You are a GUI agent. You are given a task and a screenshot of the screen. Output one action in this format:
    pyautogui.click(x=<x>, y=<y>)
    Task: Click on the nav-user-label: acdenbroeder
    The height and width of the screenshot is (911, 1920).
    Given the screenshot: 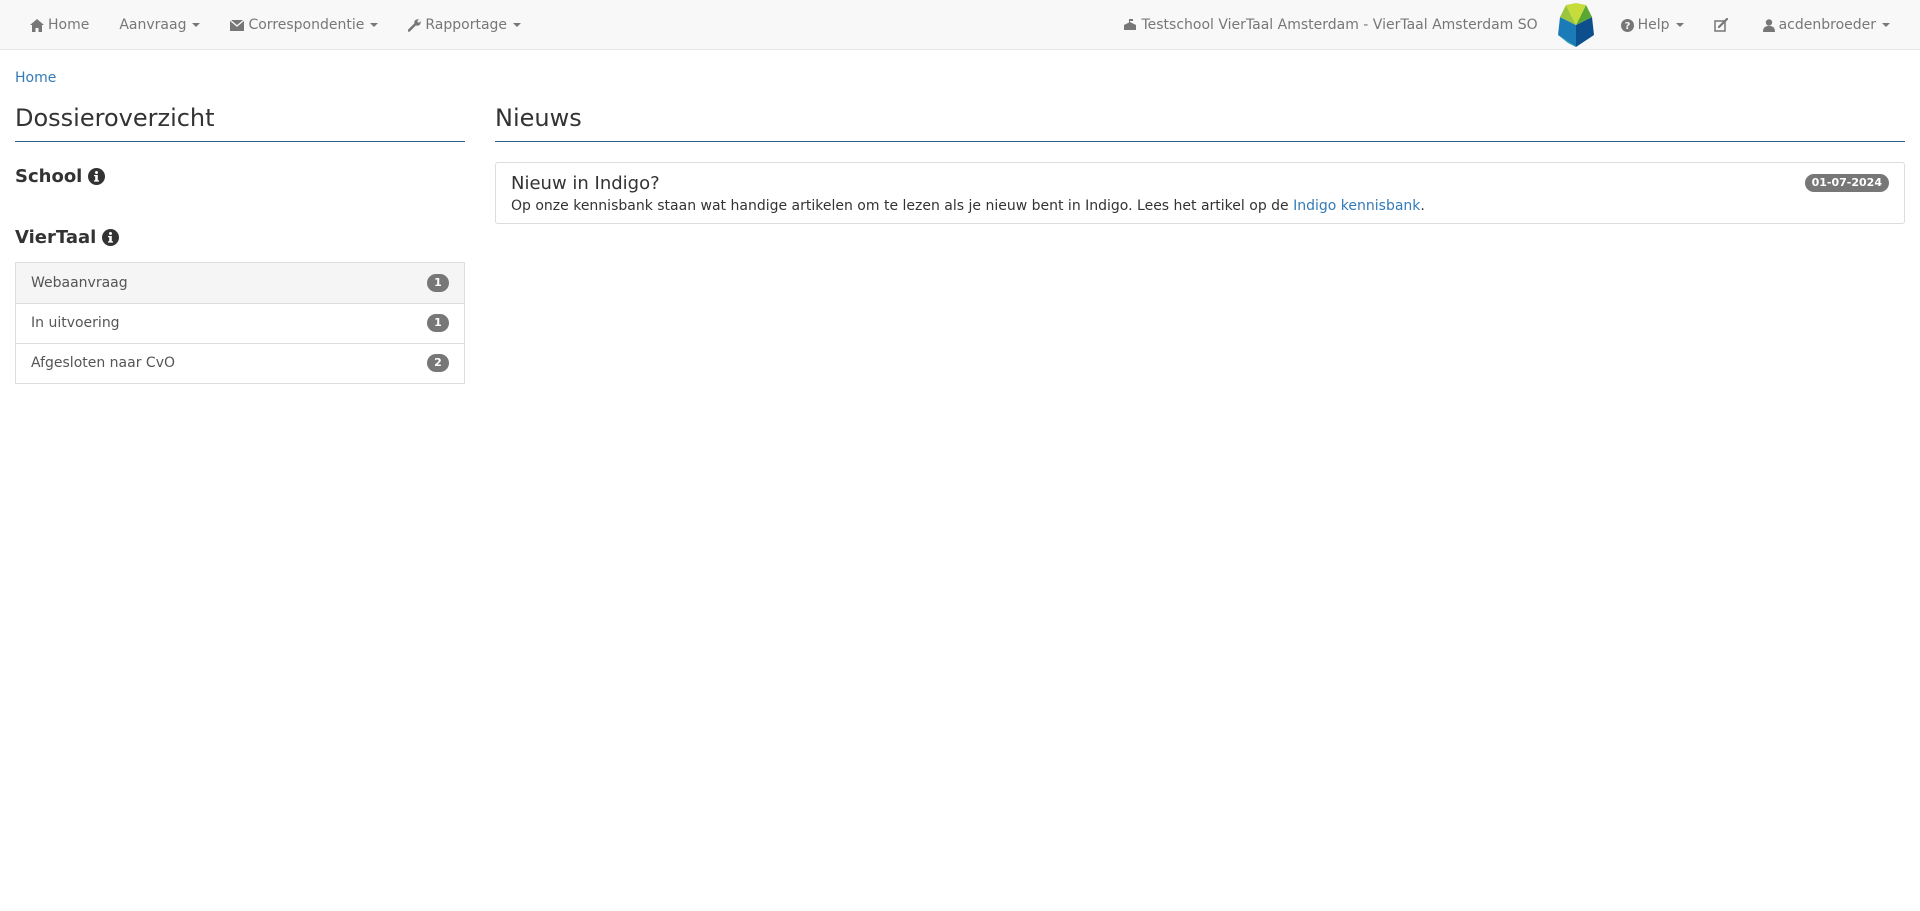 What is the action you would take?
    pyautogui.click(x=1827, y=25)
    